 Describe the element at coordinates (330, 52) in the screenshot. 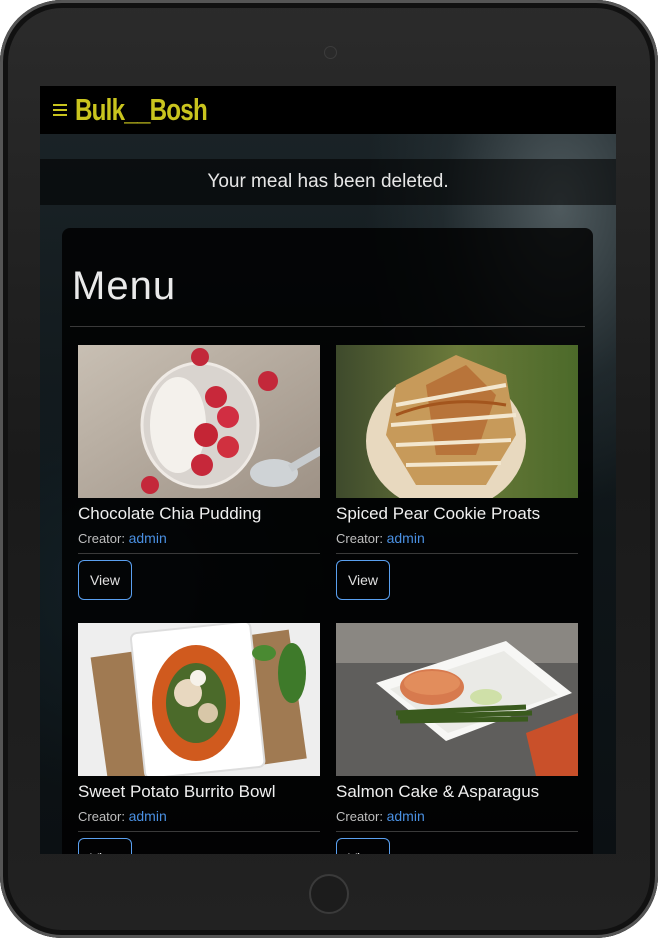

I see `camera-icon` at that location.